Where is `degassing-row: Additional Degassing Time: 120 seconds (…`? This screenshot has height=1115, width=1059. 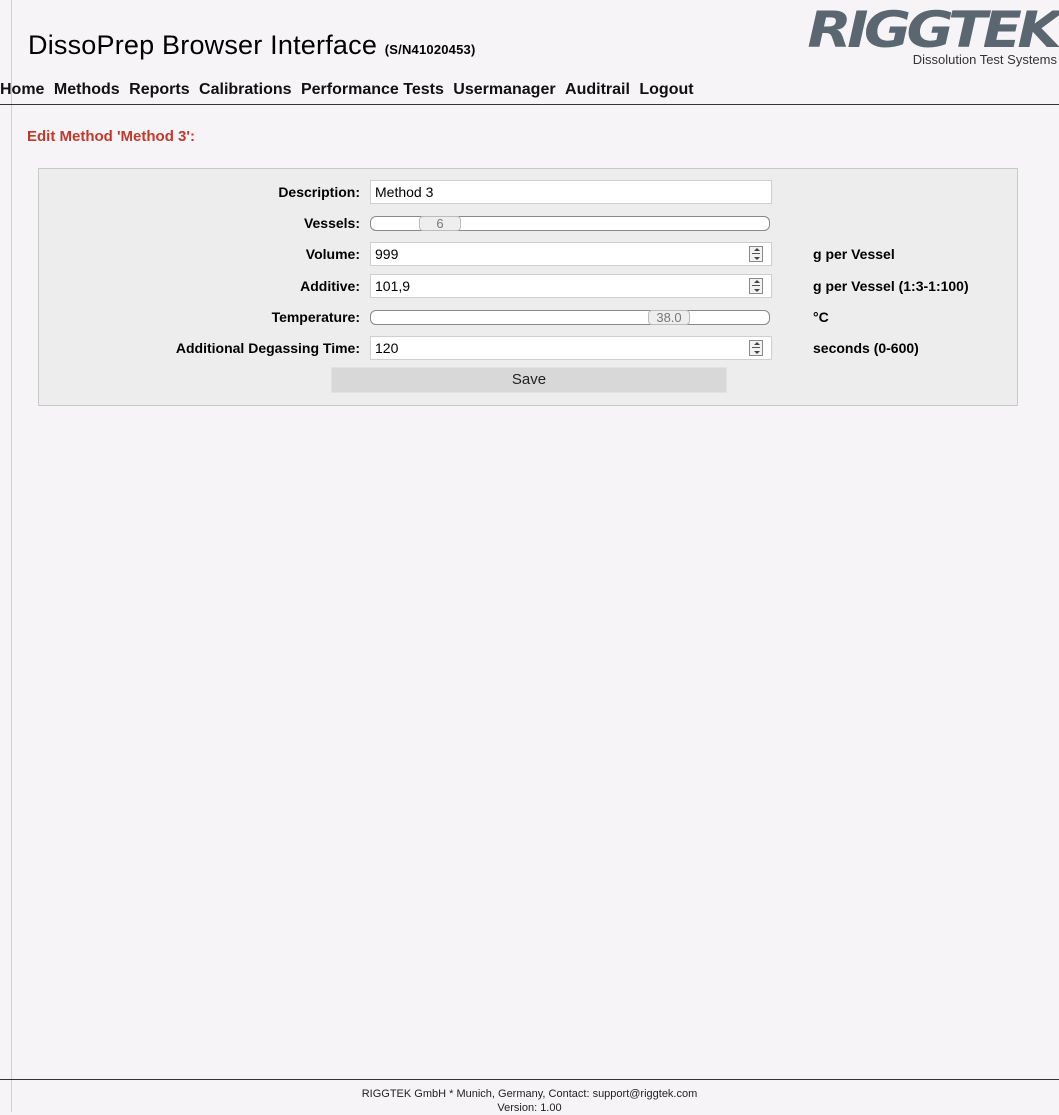 degassing-row: Additional Degassing Time: 120 seconds (… is located at coordinates (528, 348).